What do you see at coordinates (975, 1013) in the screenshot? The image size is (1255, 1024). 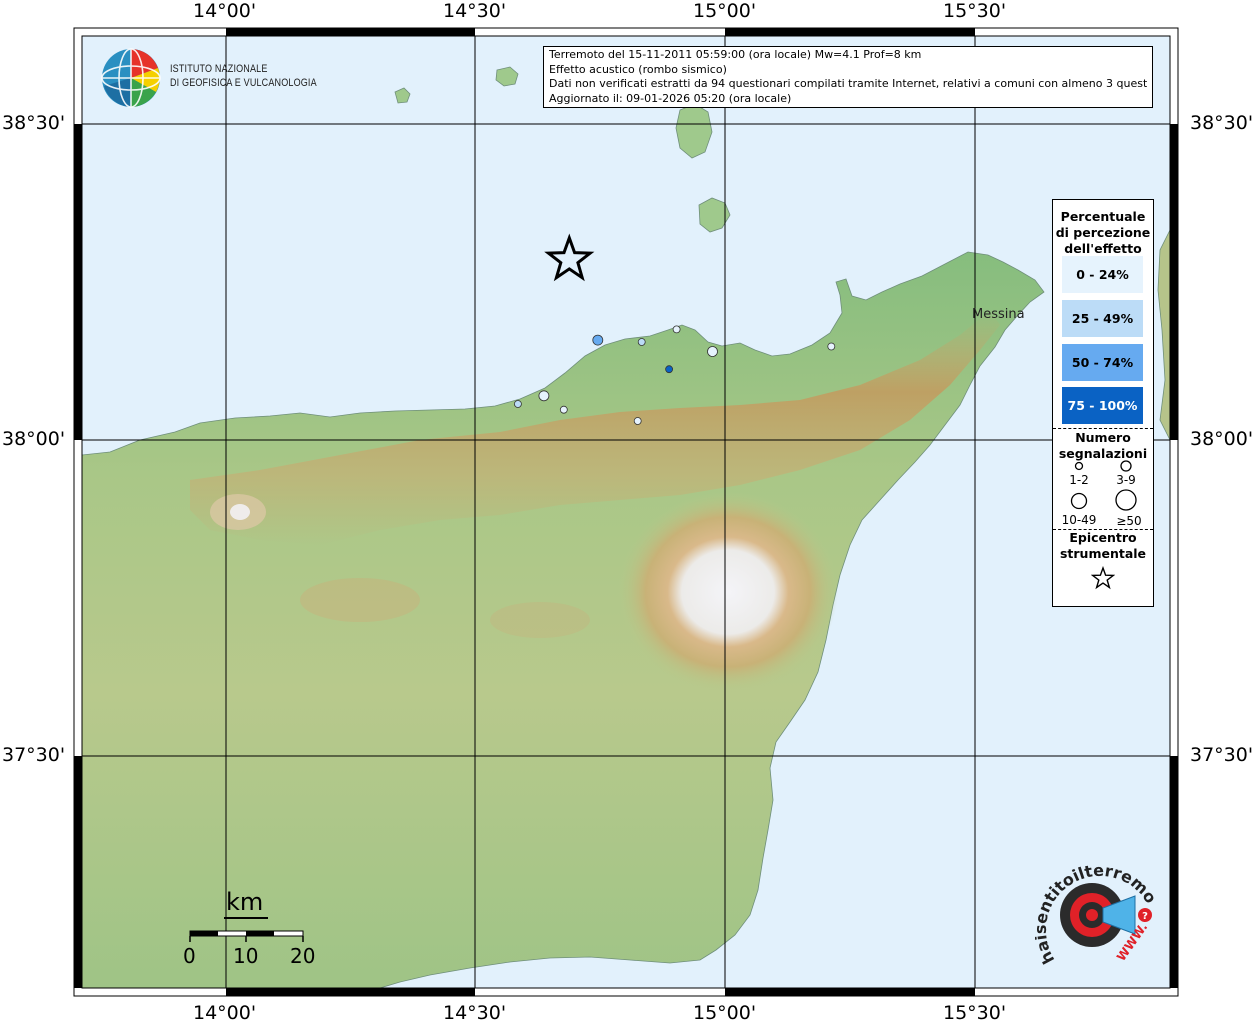 I see `lon-label-bottom-4: 15°30'` at bounding box center [975, 1013].